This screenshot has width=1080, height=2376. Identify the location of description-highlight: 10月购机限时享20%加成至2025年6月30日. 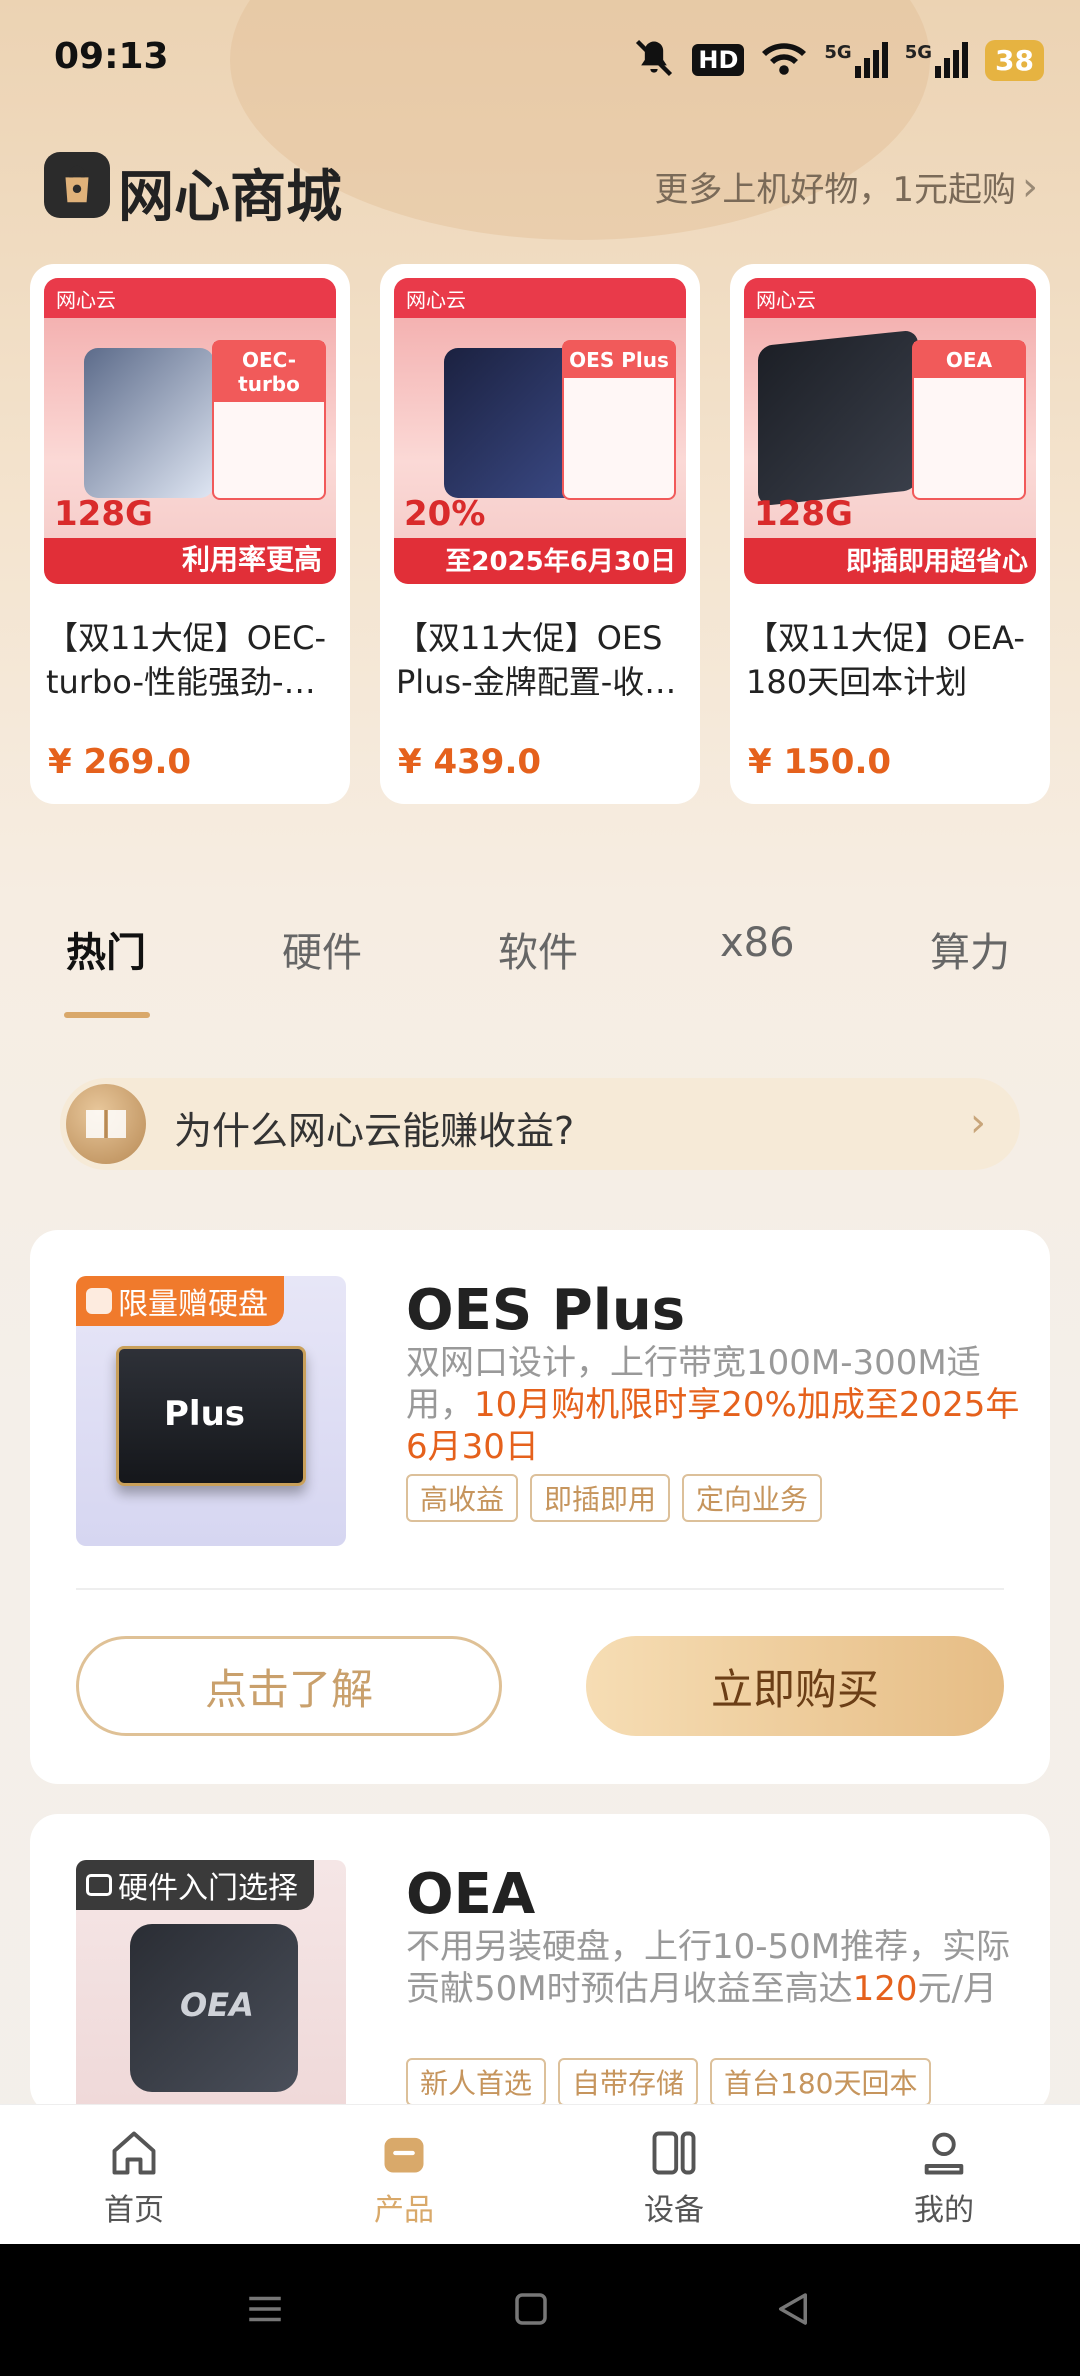
(713, 1426).